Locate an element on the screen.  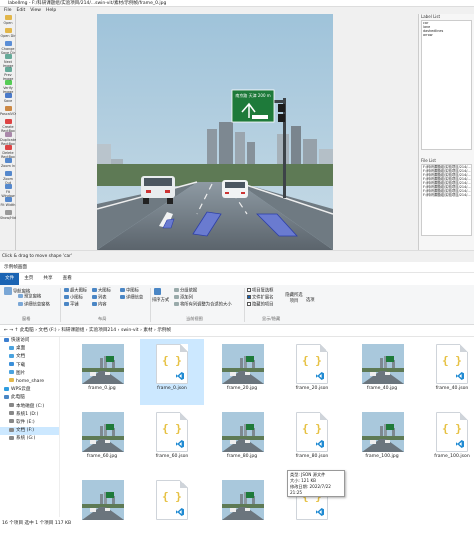
explorer-title: 示例帧画面 is located at coordinates (237, 267).